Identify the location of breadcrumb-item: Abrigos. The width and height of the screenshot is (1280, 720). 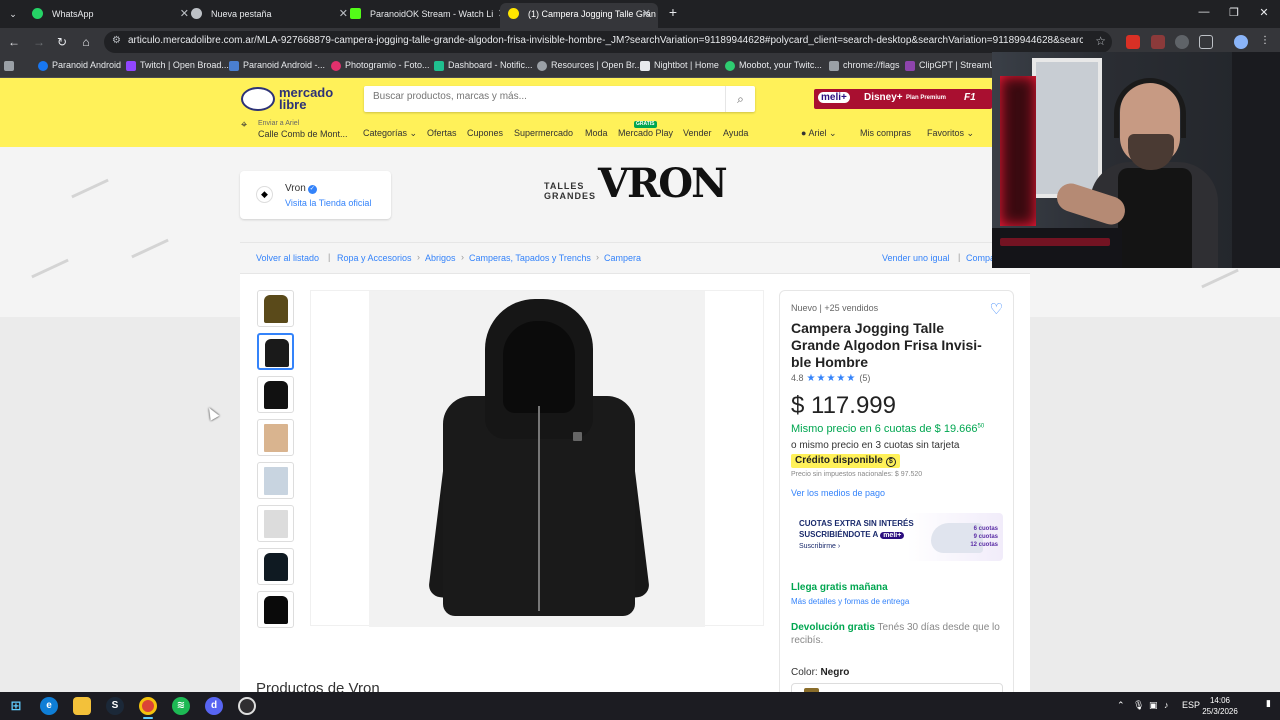
(440, 258).